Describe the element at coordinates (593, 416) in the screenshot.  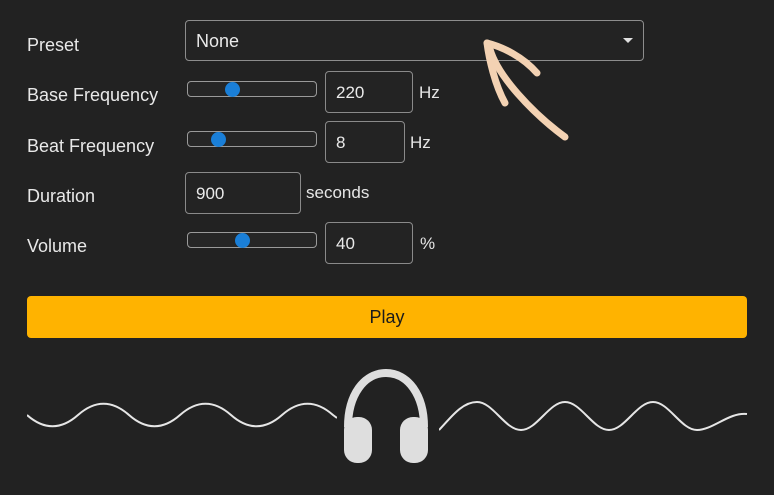
I see `wave-decoration-right` at that location.